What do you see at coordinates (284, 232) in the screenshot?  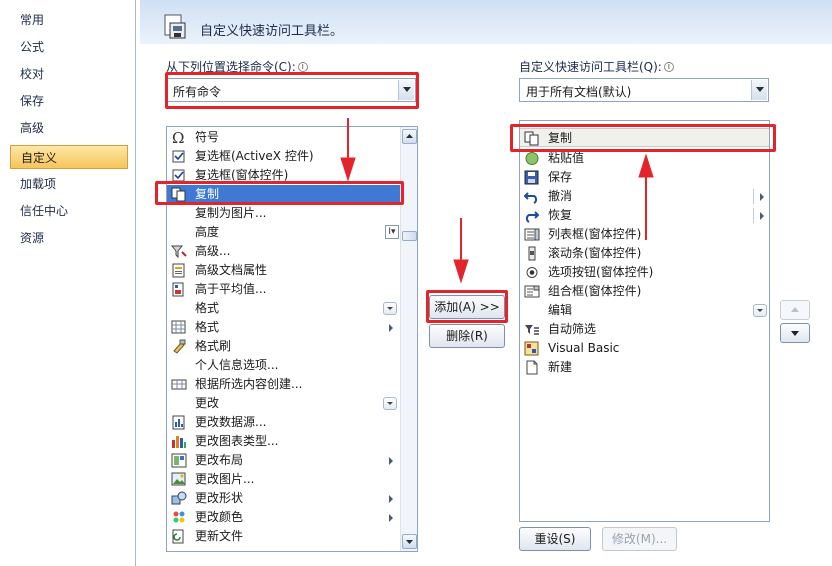 I see `list-item: 高度 I▾` at bounding box center [284, 232].